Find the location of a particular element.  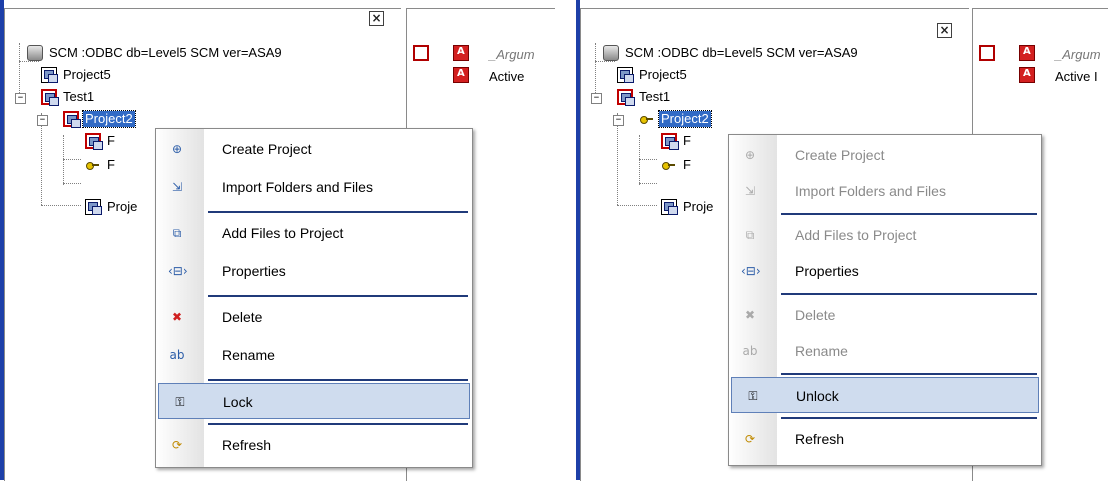

add-files-icon: ⧉ is located at coordinates (750, 235).